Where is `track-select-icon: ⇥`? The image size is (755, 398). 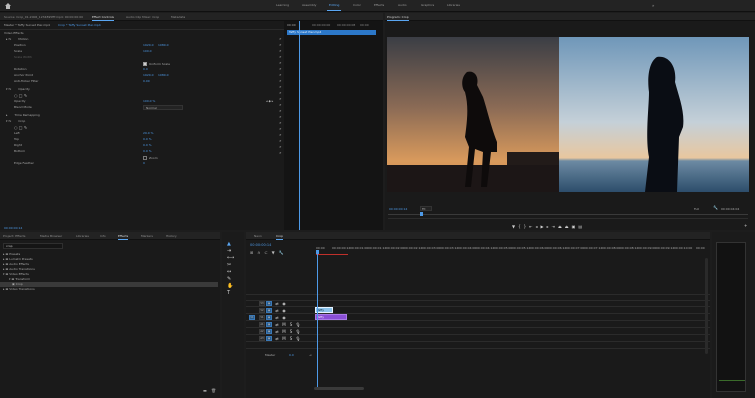 track-select-icon: ⇥ is located at coordinates (235, 251).